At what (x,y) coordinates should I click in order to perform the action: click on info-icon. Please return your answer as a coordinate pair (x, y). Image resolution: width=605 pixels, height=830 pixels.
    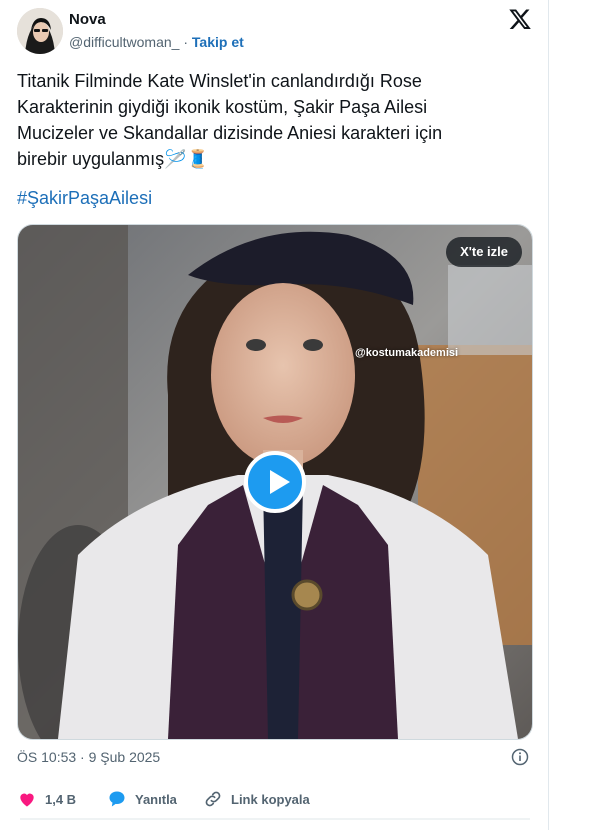
    Looking at the image, I should click on (520, 757).